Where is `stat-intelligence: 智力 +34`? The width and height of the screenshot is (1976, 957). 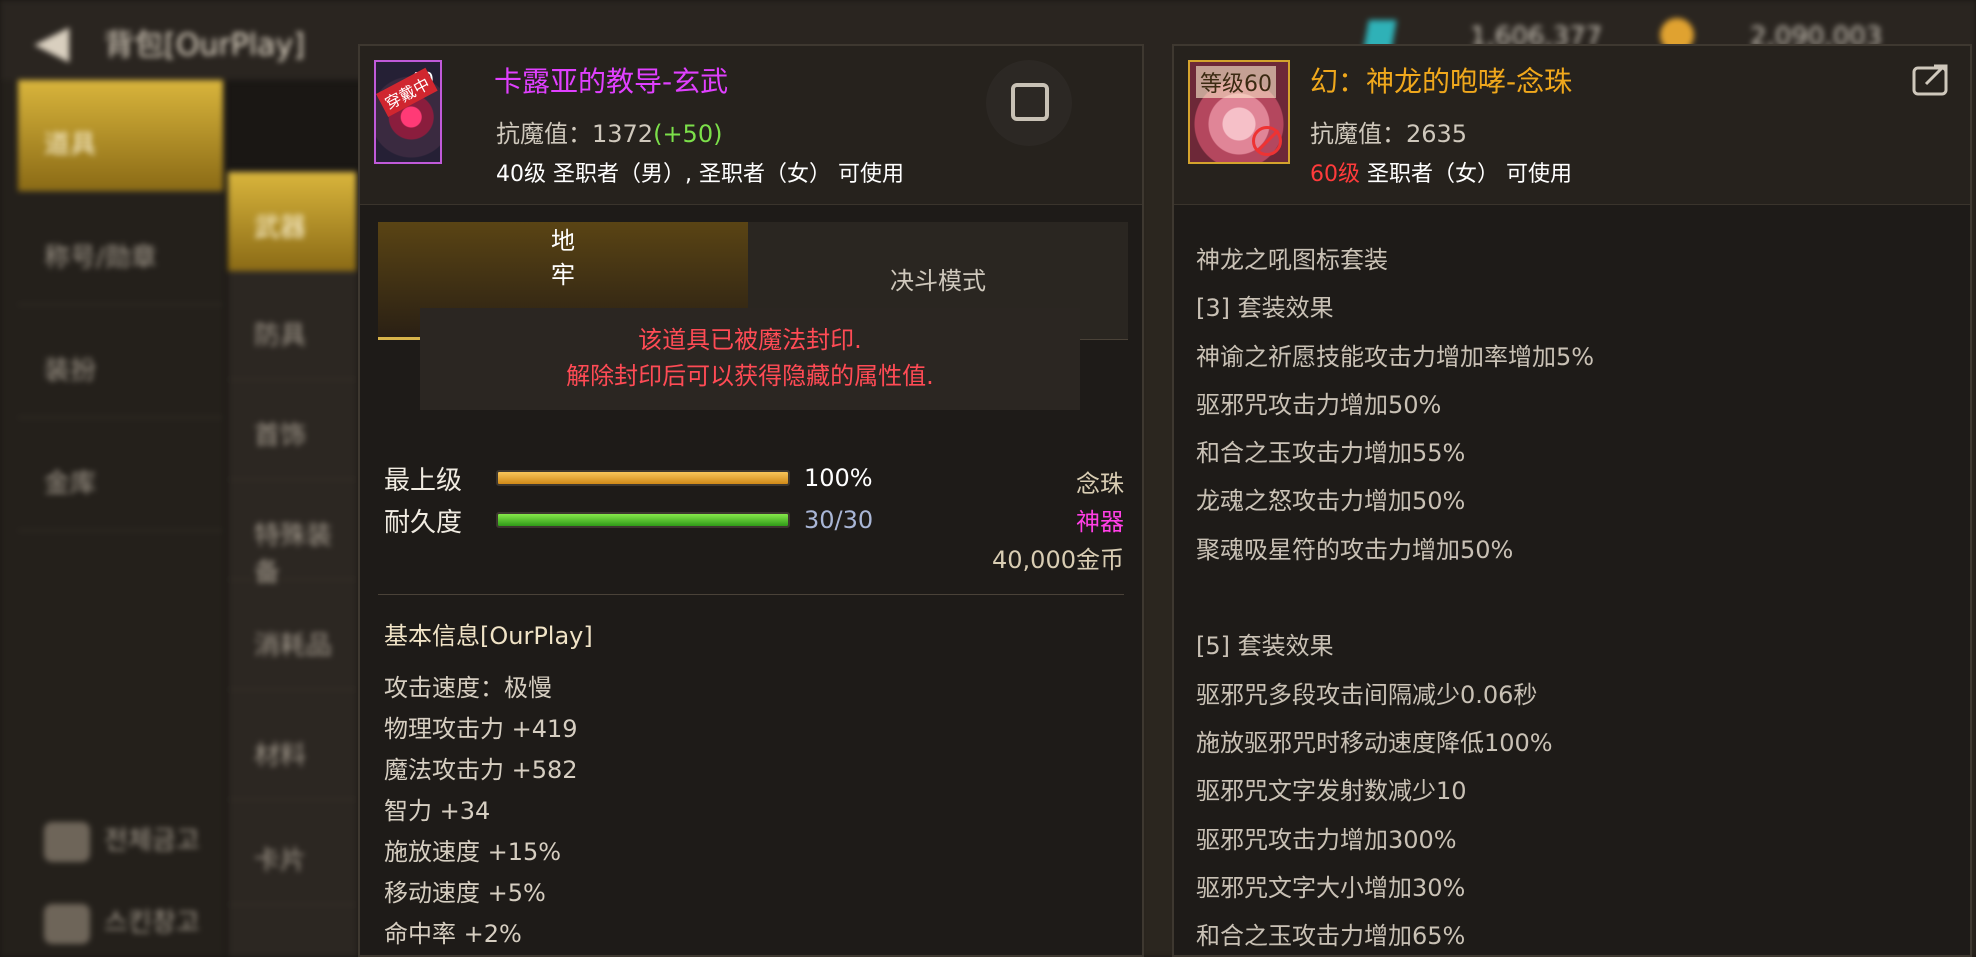 stat-intelligence: 智力 +34 is located at coordinates (437, 811).